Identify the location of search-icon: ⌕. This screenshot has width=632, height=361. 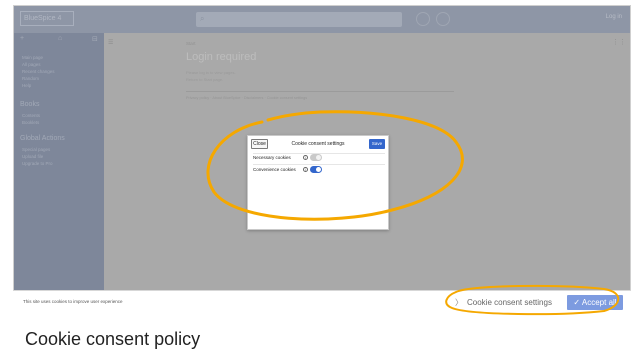
(202, 18).